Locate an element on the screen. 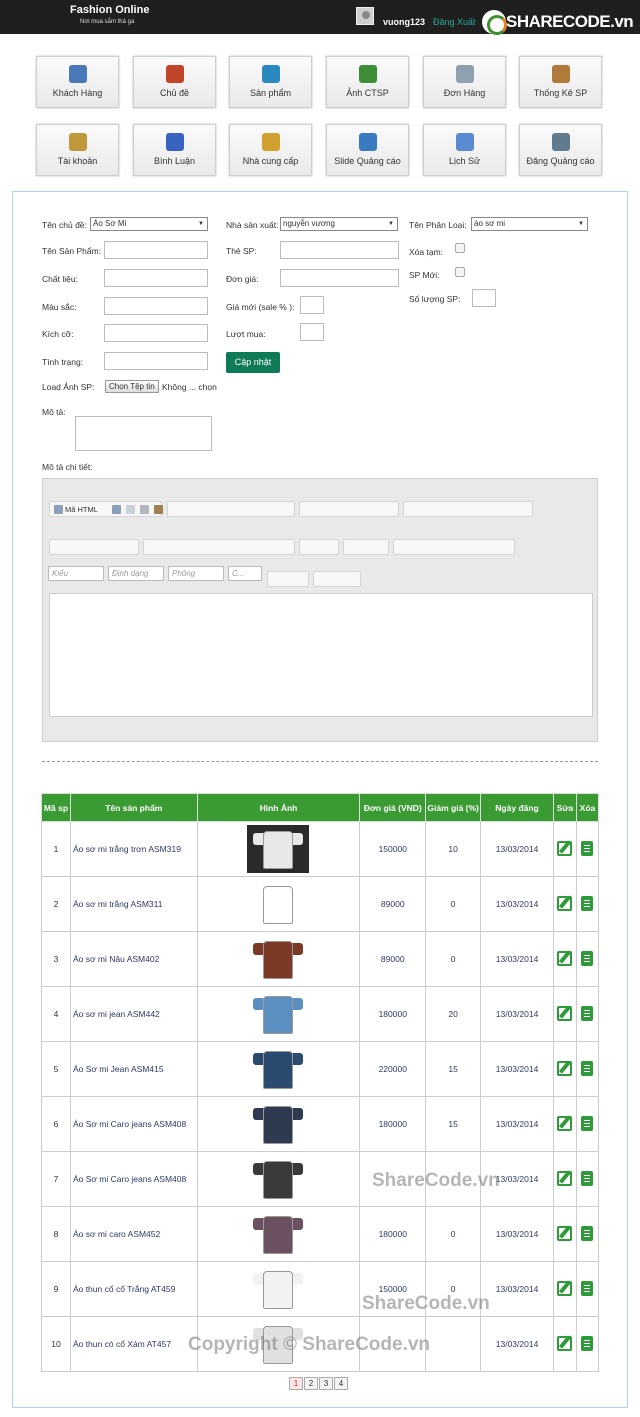 Image resolution: width=640 pixels, height=1417 pixels. editor-content-area is located at coordinates (321, 655).